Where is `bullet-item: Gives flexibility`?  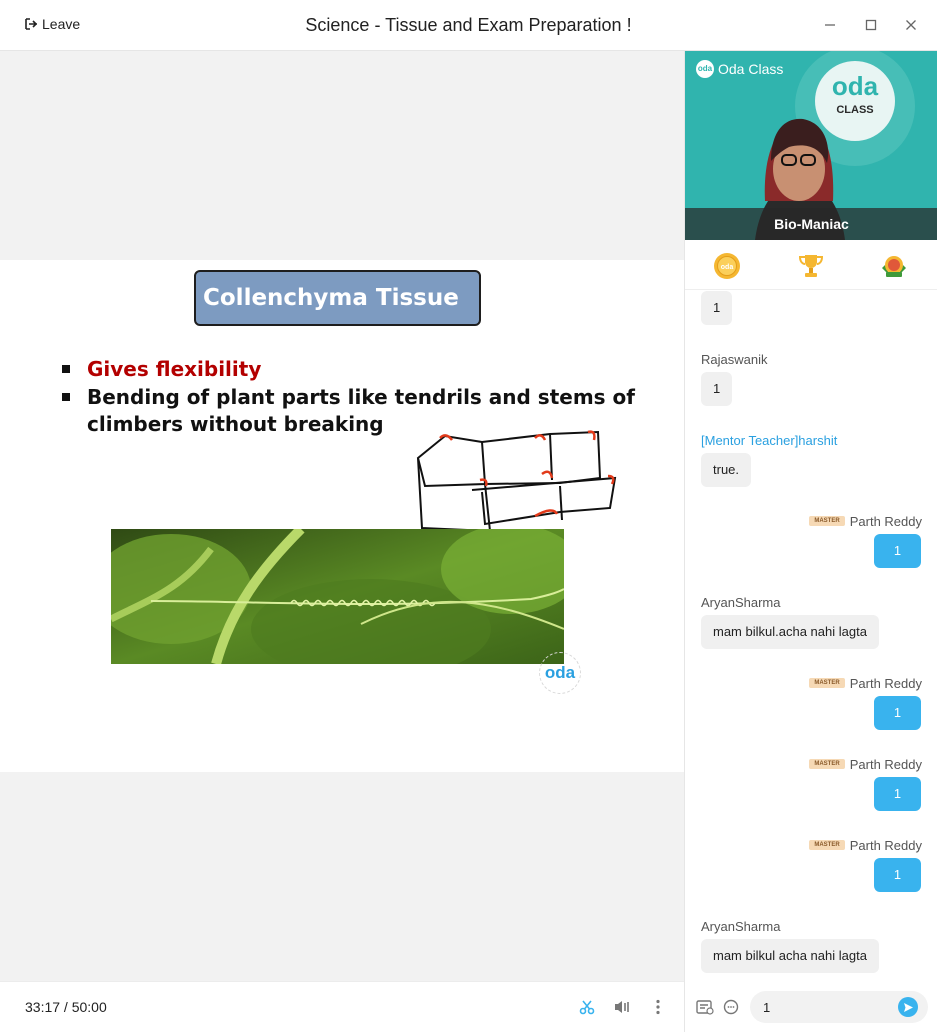
bullet-item: Gives flexibility is located at coordinates (162, 369).